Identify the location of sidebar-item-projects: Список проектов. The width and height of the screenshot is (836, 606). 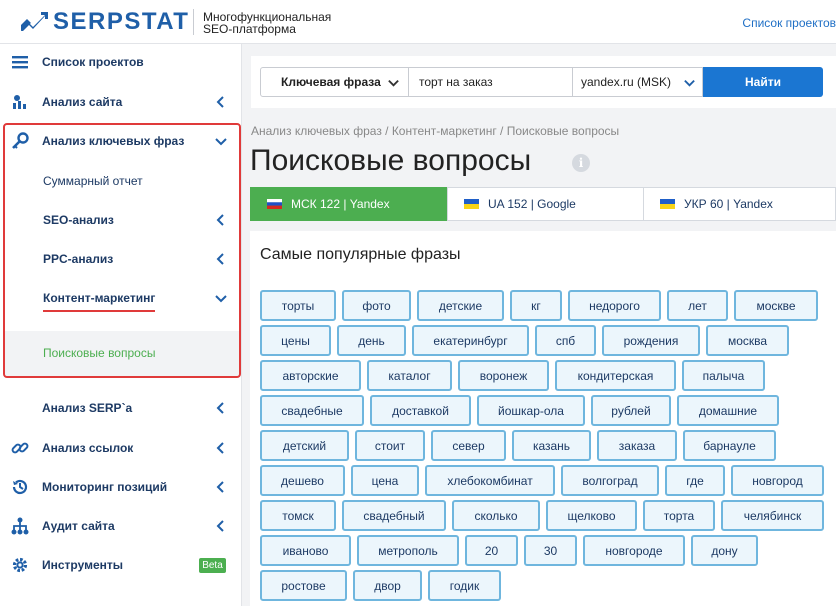
(121, 62).